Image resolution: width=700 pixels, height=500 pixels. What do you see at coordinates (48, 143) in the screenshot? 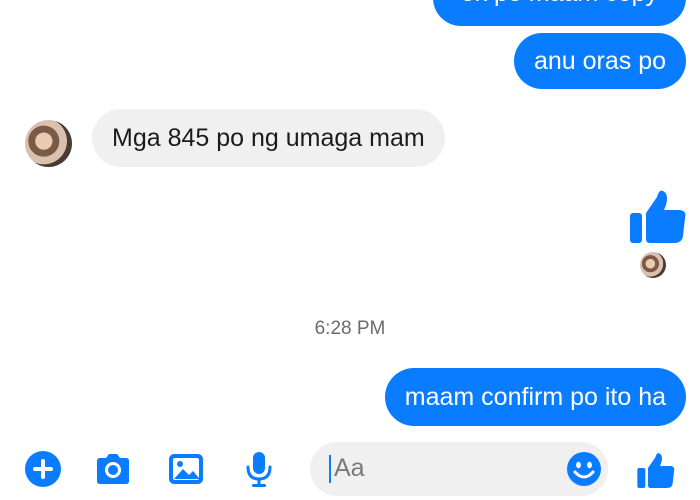
I see `contact-avatar` at bounding box center [48, 143].